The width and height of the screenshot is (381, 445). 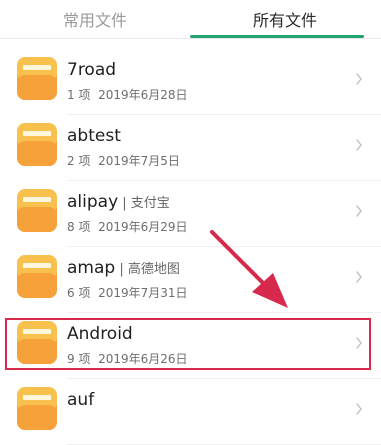 I want to click on folder-count: 9 项, so click(x=79, y=359).